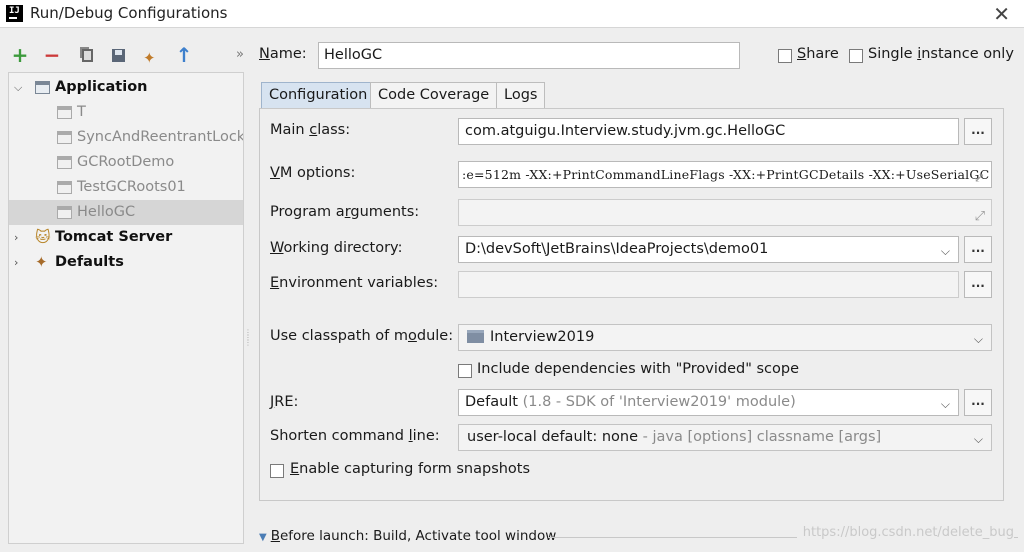 The image size is (1024, 552). Describe the element at coordinates (542, 337) in the screenshot. I see `classpath-module-value: Interview2019` at that location.